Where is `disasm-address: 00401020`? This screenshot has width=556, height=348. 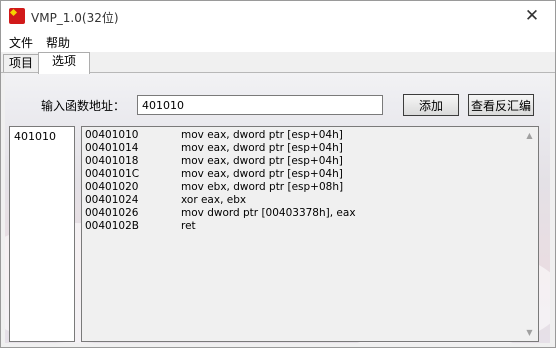
disasm-address: 00401020 is located at coordinates (112, 187).